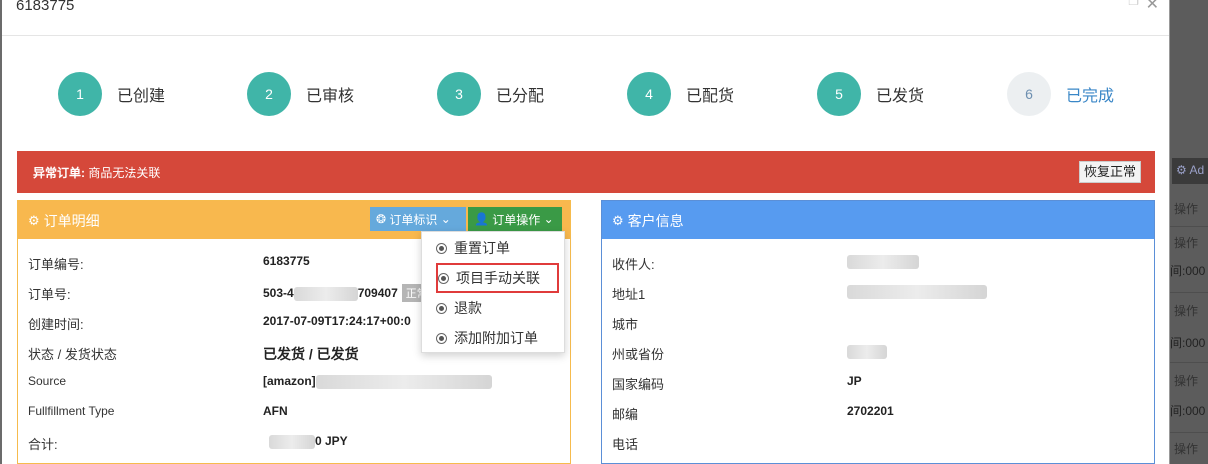 The width and height of the screenshot is (1208, 464). What do you see at coordinates (413, 219) in the screenshot?
I see `order-tag-label: 订单标识` at bounding box center [413, 219].